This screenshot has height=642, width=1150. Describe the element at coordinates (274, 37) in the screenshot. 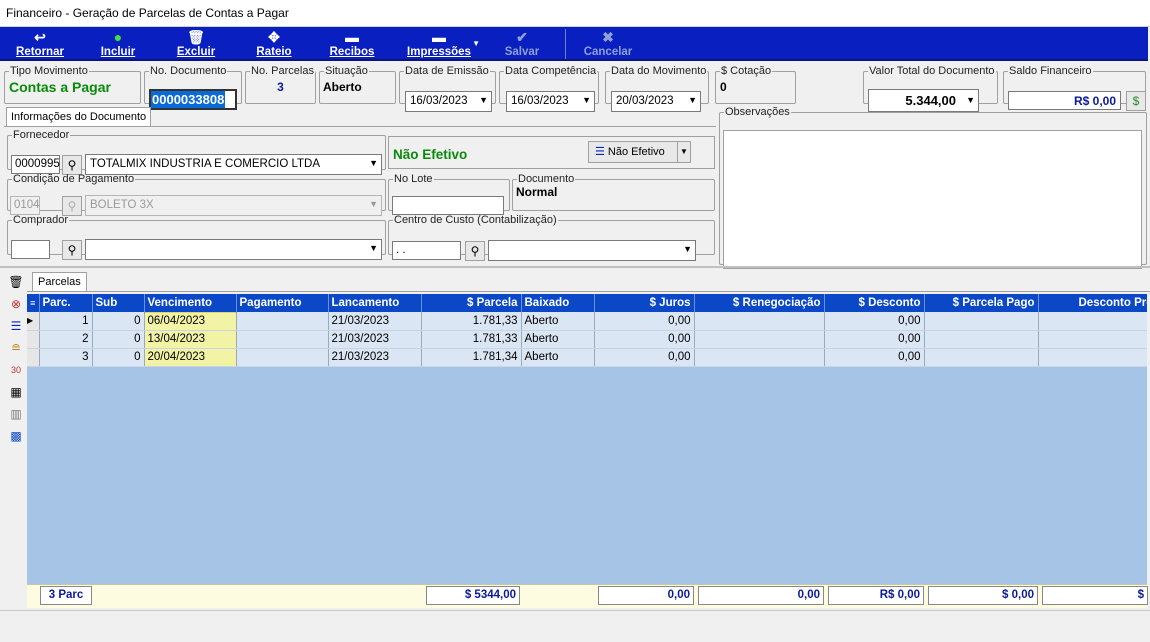

I see `move-icon: ✥` at that location.